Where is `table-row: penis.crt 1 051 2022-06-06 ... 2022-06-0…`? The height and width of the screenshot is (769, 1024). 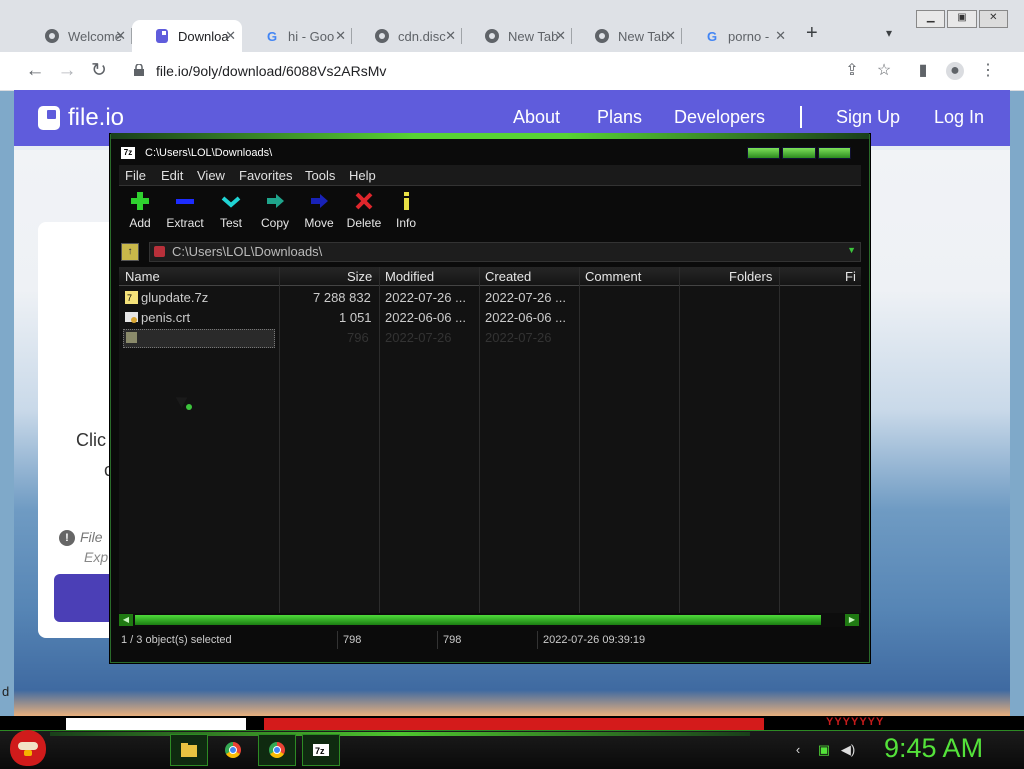
table-row: penis.crt 1 051 2022-06-06 ... 2022-06-0… is located at coordinates (490, 318).